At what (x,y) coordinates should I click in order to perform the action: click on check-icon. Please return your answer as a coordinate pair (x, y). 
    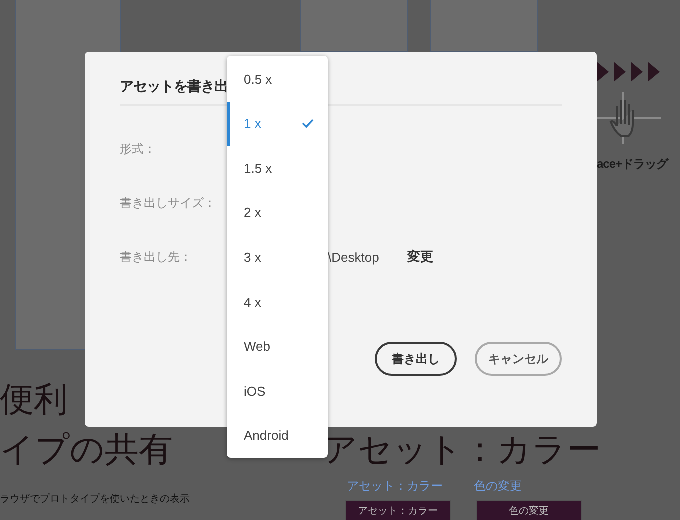
    Looking at the image, I should click on (308, 123).